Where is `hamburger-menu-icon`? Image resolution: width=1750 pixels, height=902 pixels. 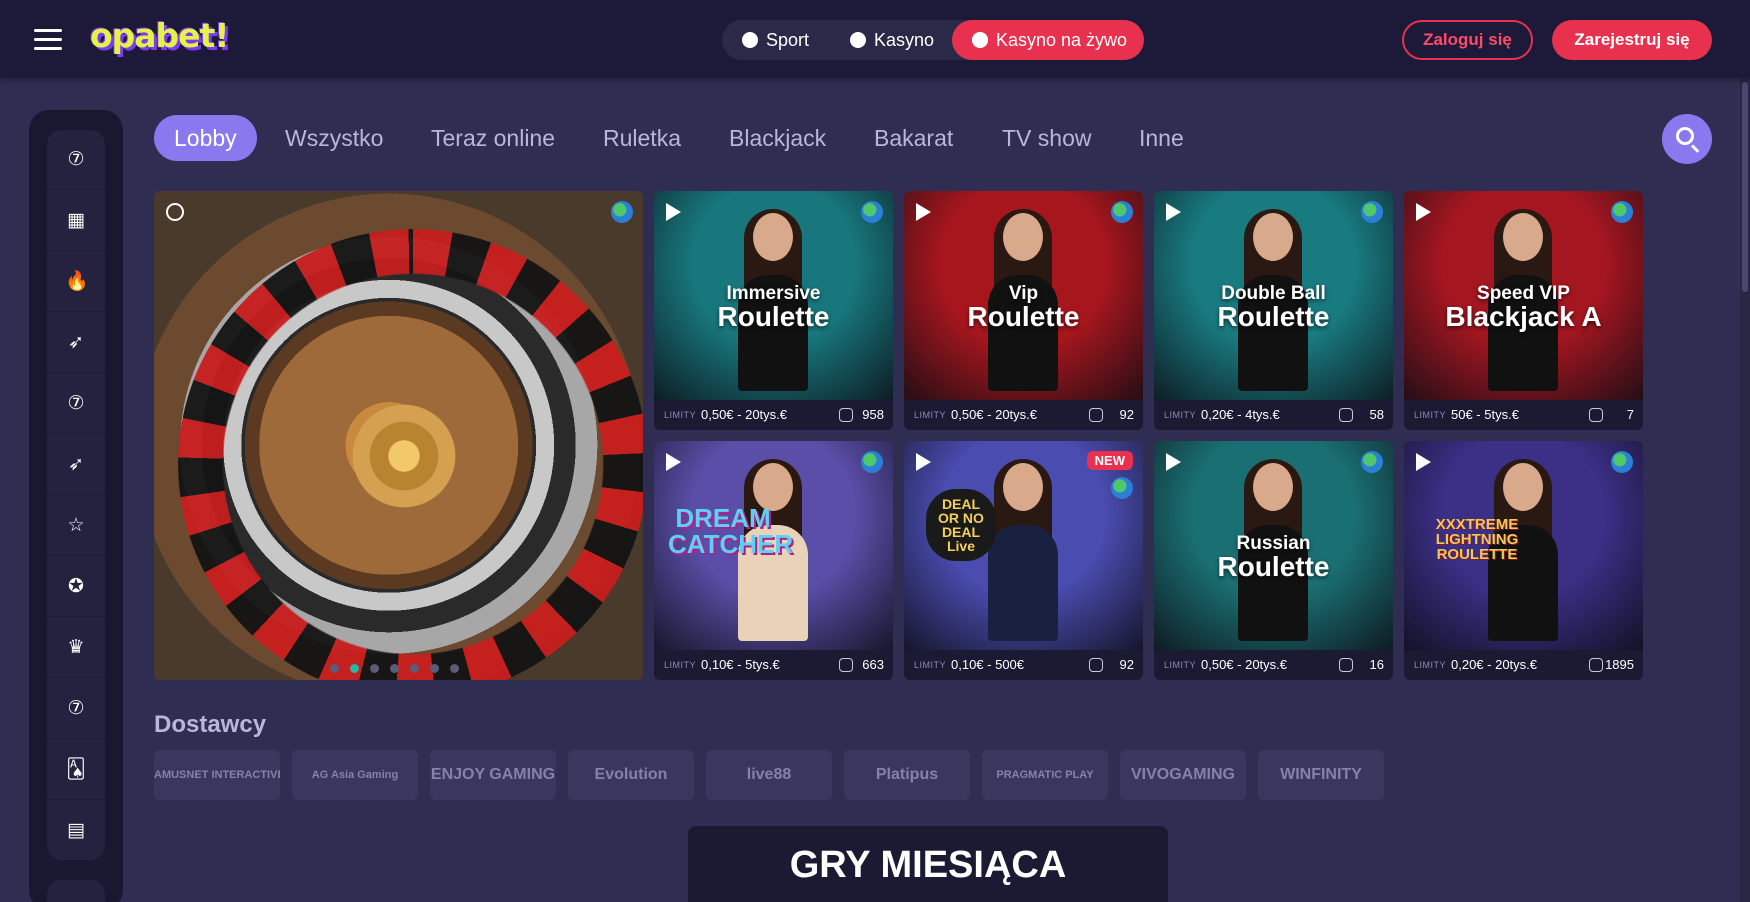 hamburger-menu-icon is located at coordinates (48, 40).